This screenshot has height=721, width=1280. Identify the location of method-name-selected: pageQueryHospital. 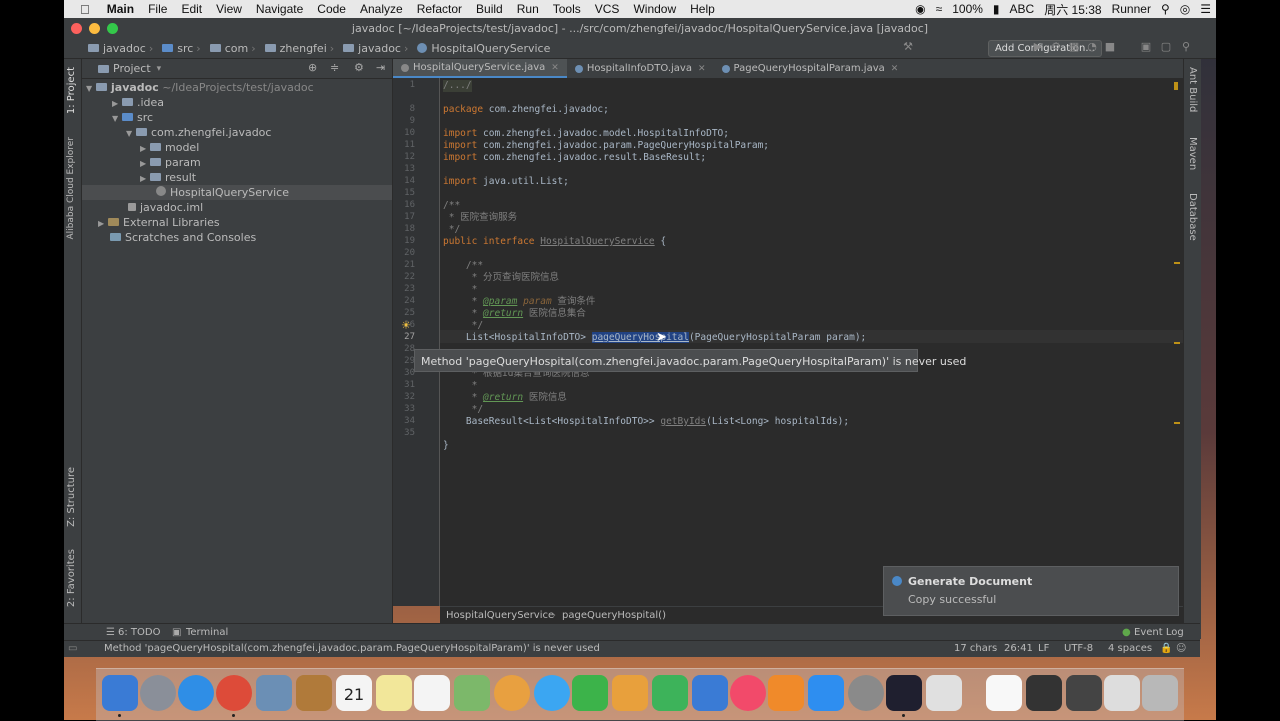
(640, 337).